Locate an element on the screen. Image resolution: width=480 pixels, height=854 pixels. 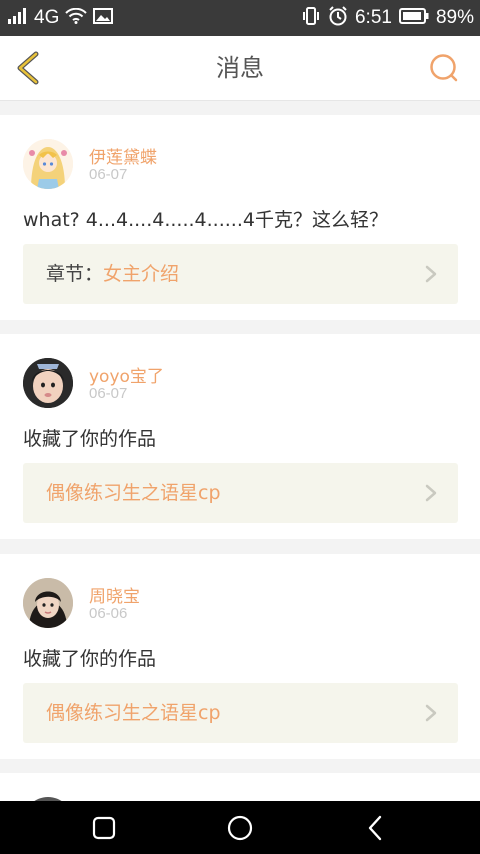
app-header: 消息 is located at coordinates (240, 68).